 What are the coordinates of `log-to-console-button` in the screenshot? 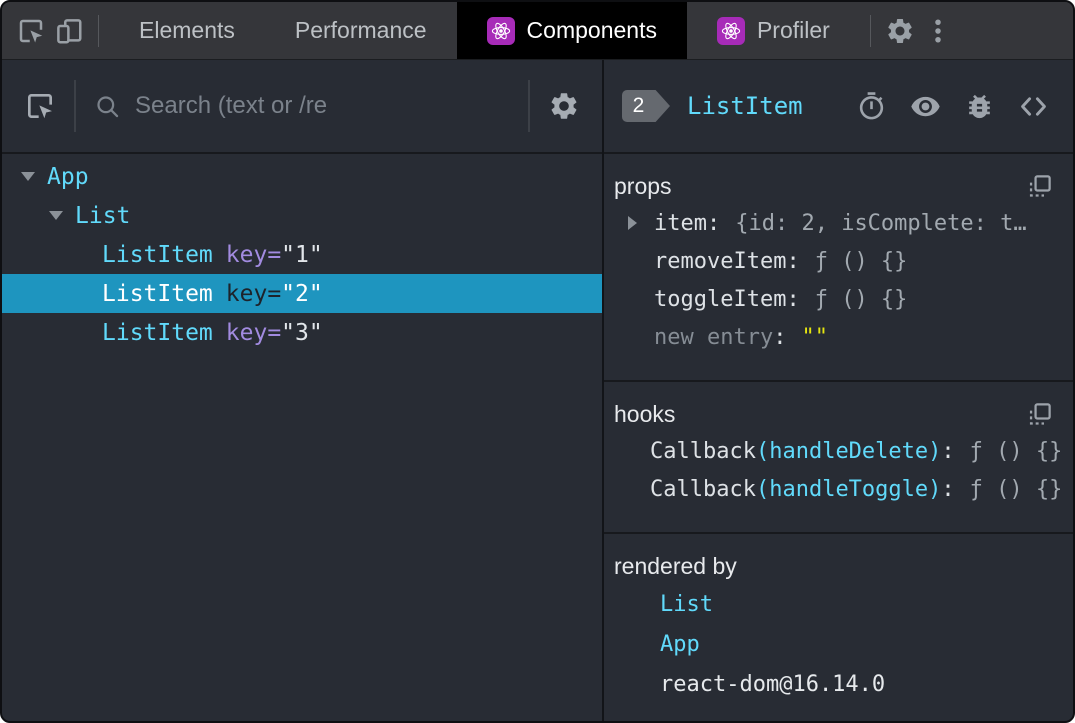 It's located at (979, 106).